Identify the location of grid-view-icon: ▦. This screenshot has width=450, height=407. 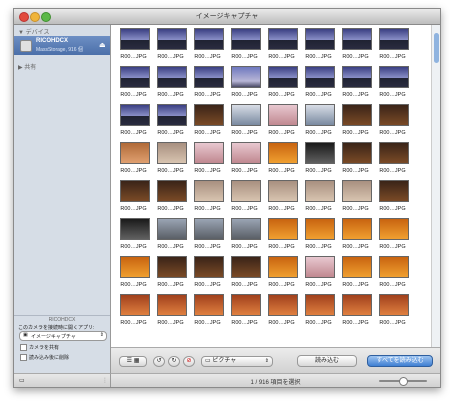
(137, 361).